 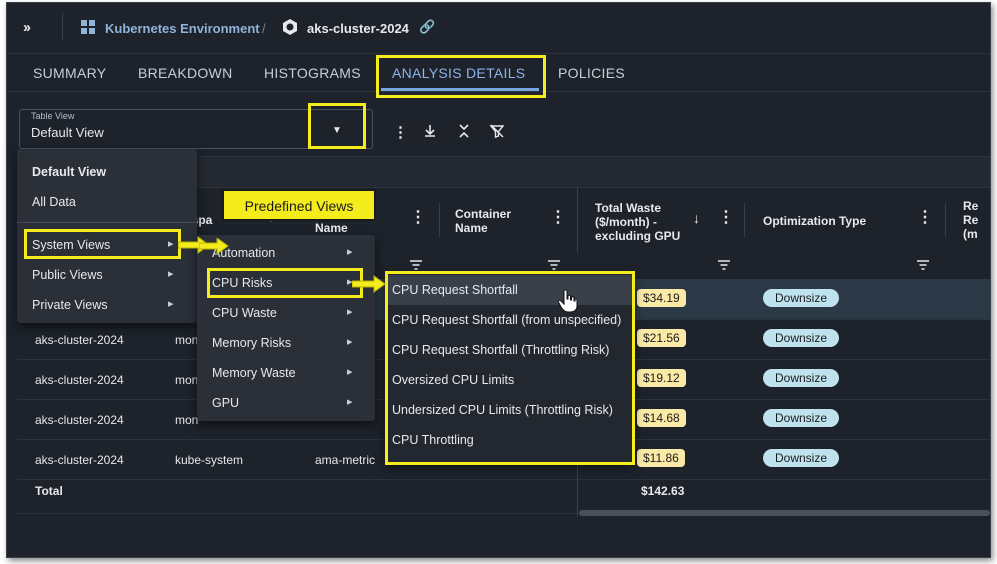 I want to click on menu-item-gpu: GPU ▸, so click(x=286, y=403).